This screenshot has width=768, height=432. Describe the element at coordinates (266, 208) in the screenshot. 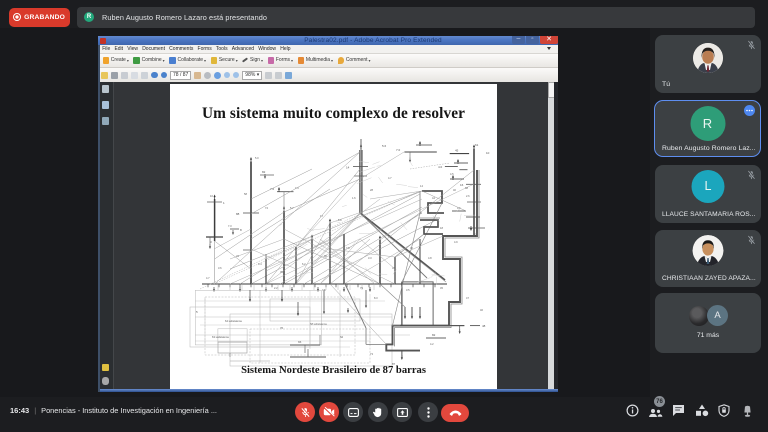

I see `svg-text: 74` at that location.